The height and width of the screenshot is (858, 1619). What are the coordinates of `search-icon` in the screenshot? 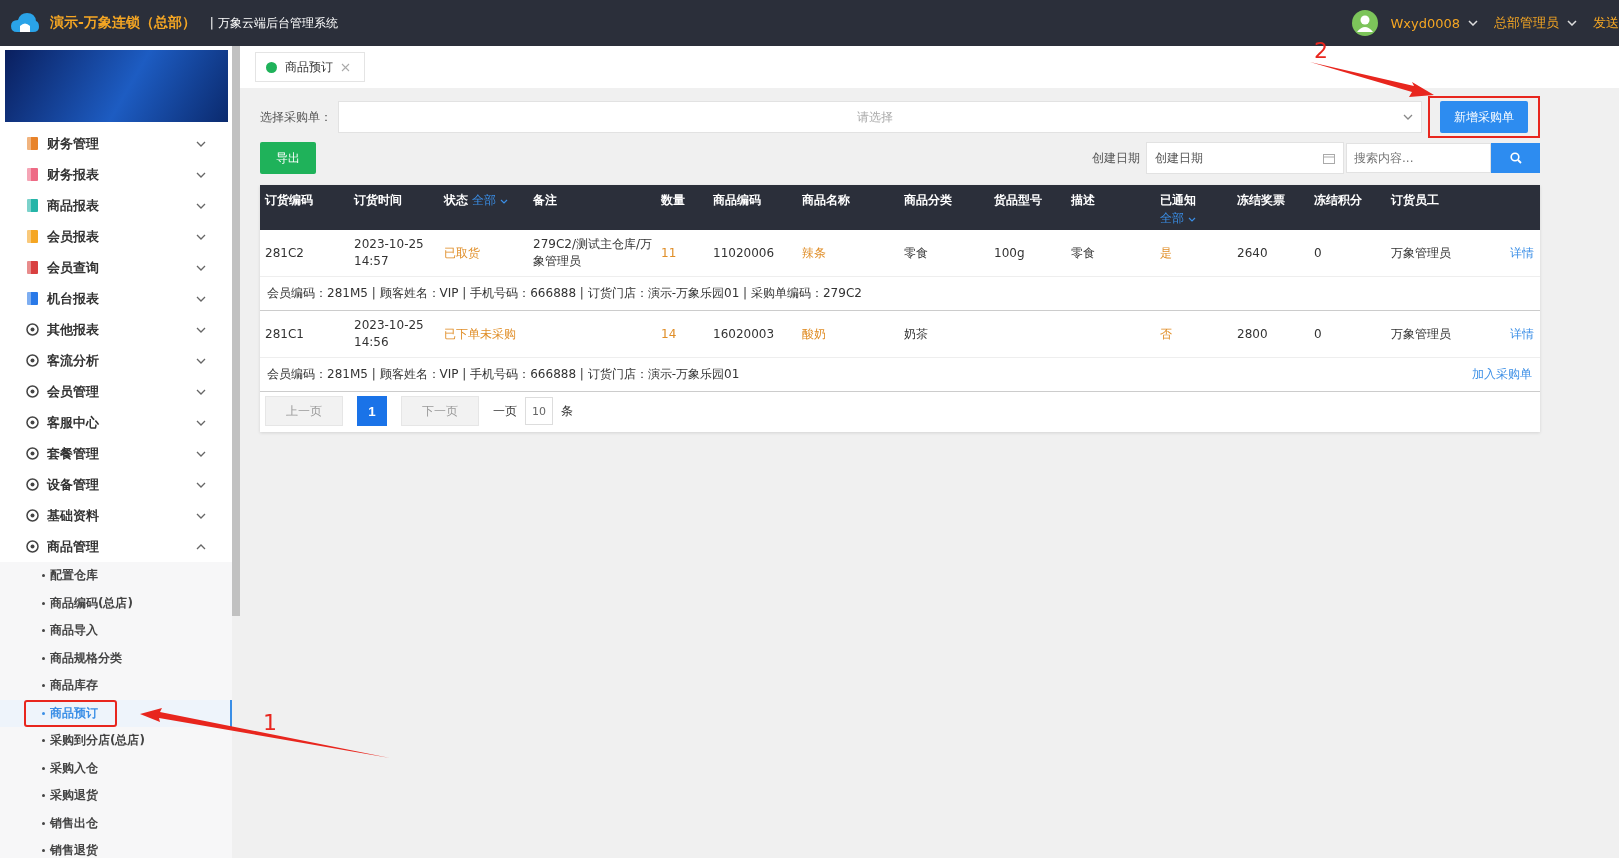 It's located at (1515, 158).